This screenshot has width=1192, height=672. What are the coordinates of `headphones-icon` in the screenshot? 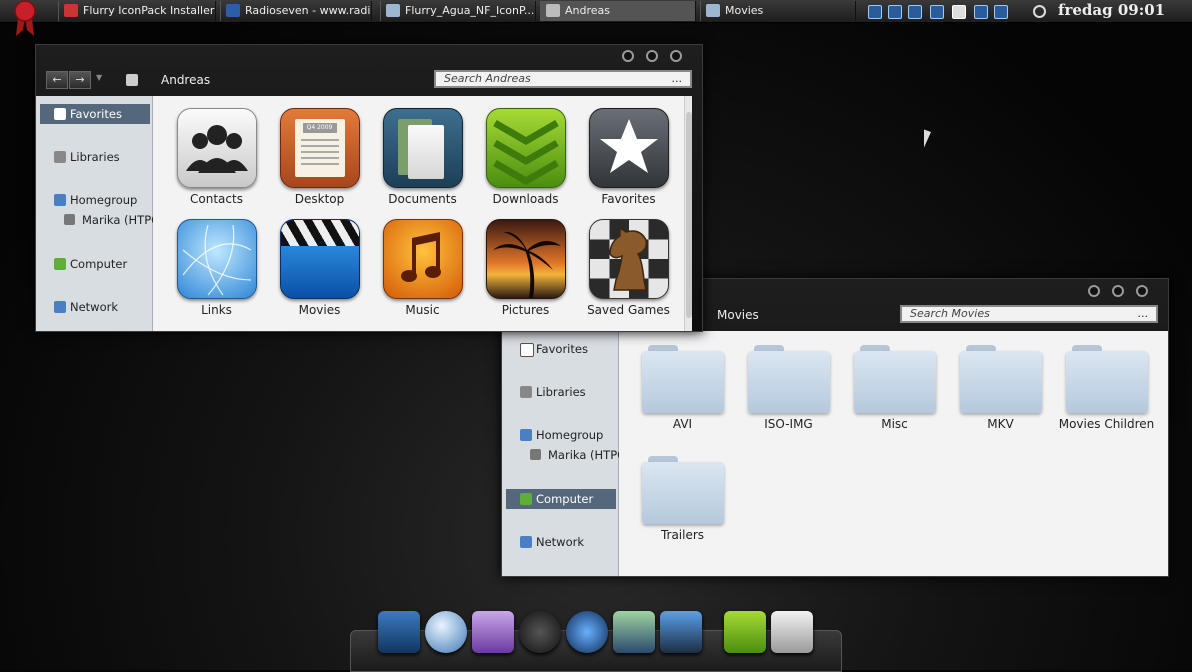 It's located at (540, 632).